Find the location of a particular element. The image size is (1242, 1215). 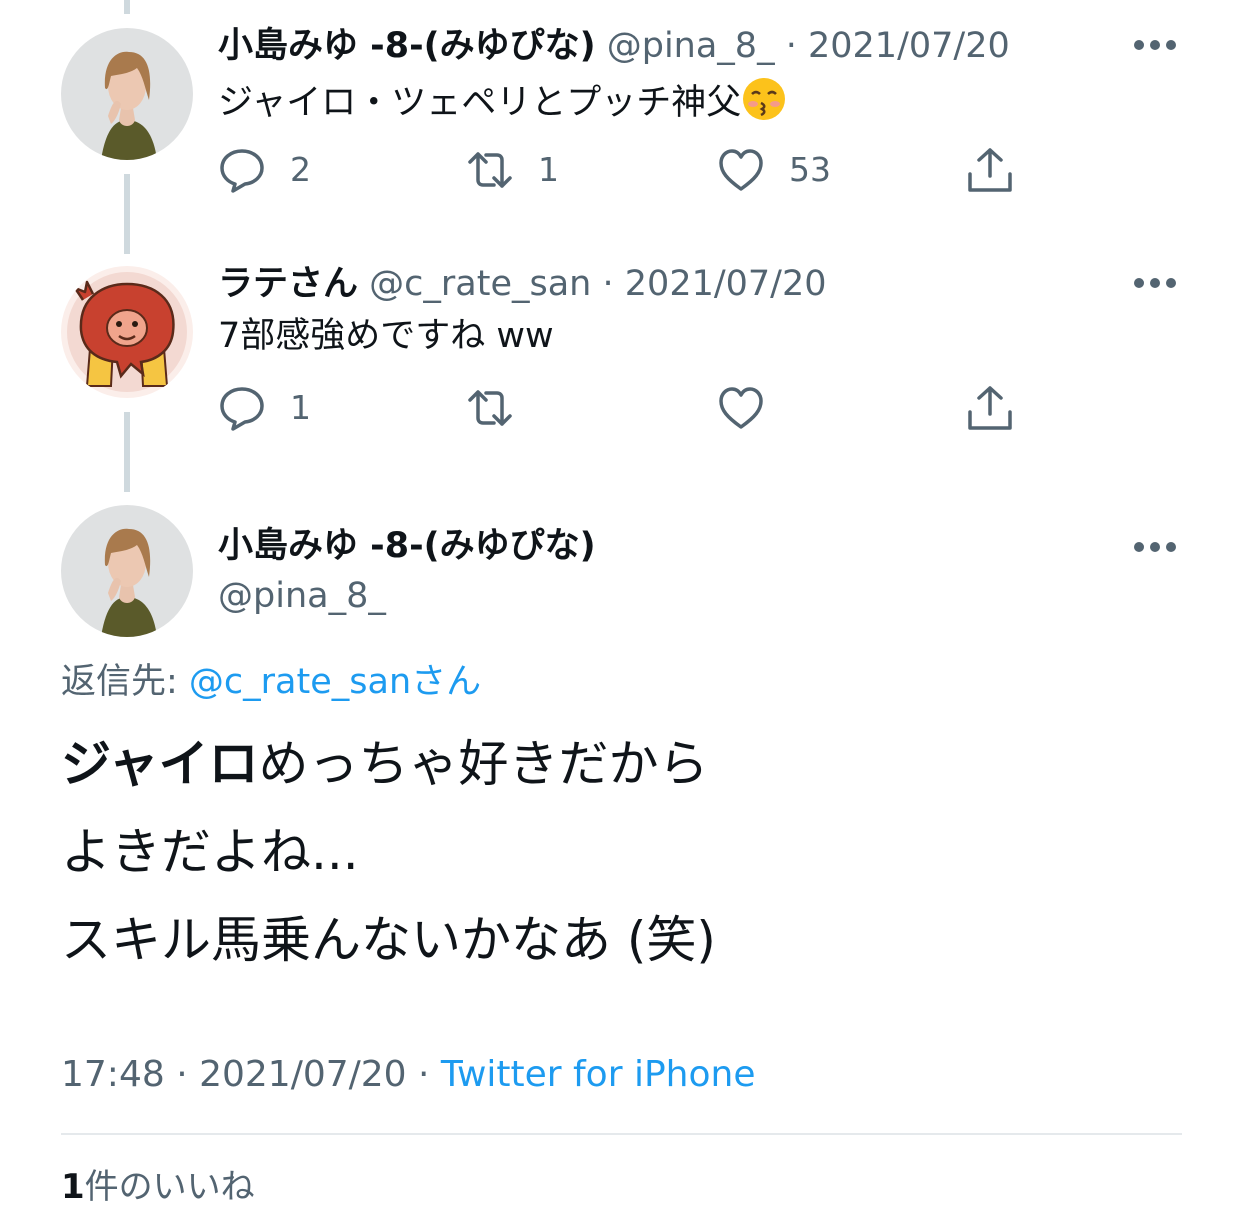

retweet-button: 1 is located at coordinates (512, 170).